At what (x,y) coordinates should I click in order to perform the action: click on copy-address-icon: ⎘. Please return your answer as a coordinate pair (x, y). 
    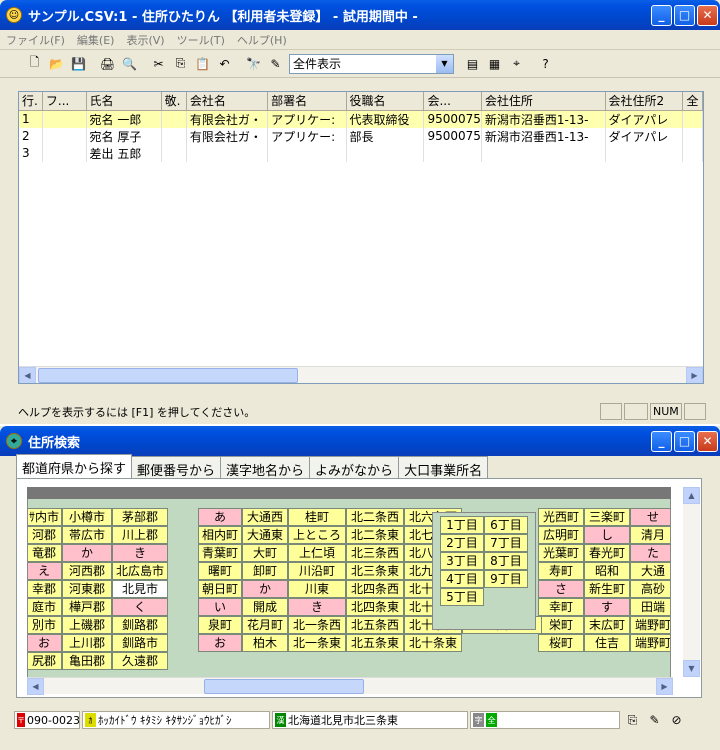
    Looking at the image, I should click on (632, 720).